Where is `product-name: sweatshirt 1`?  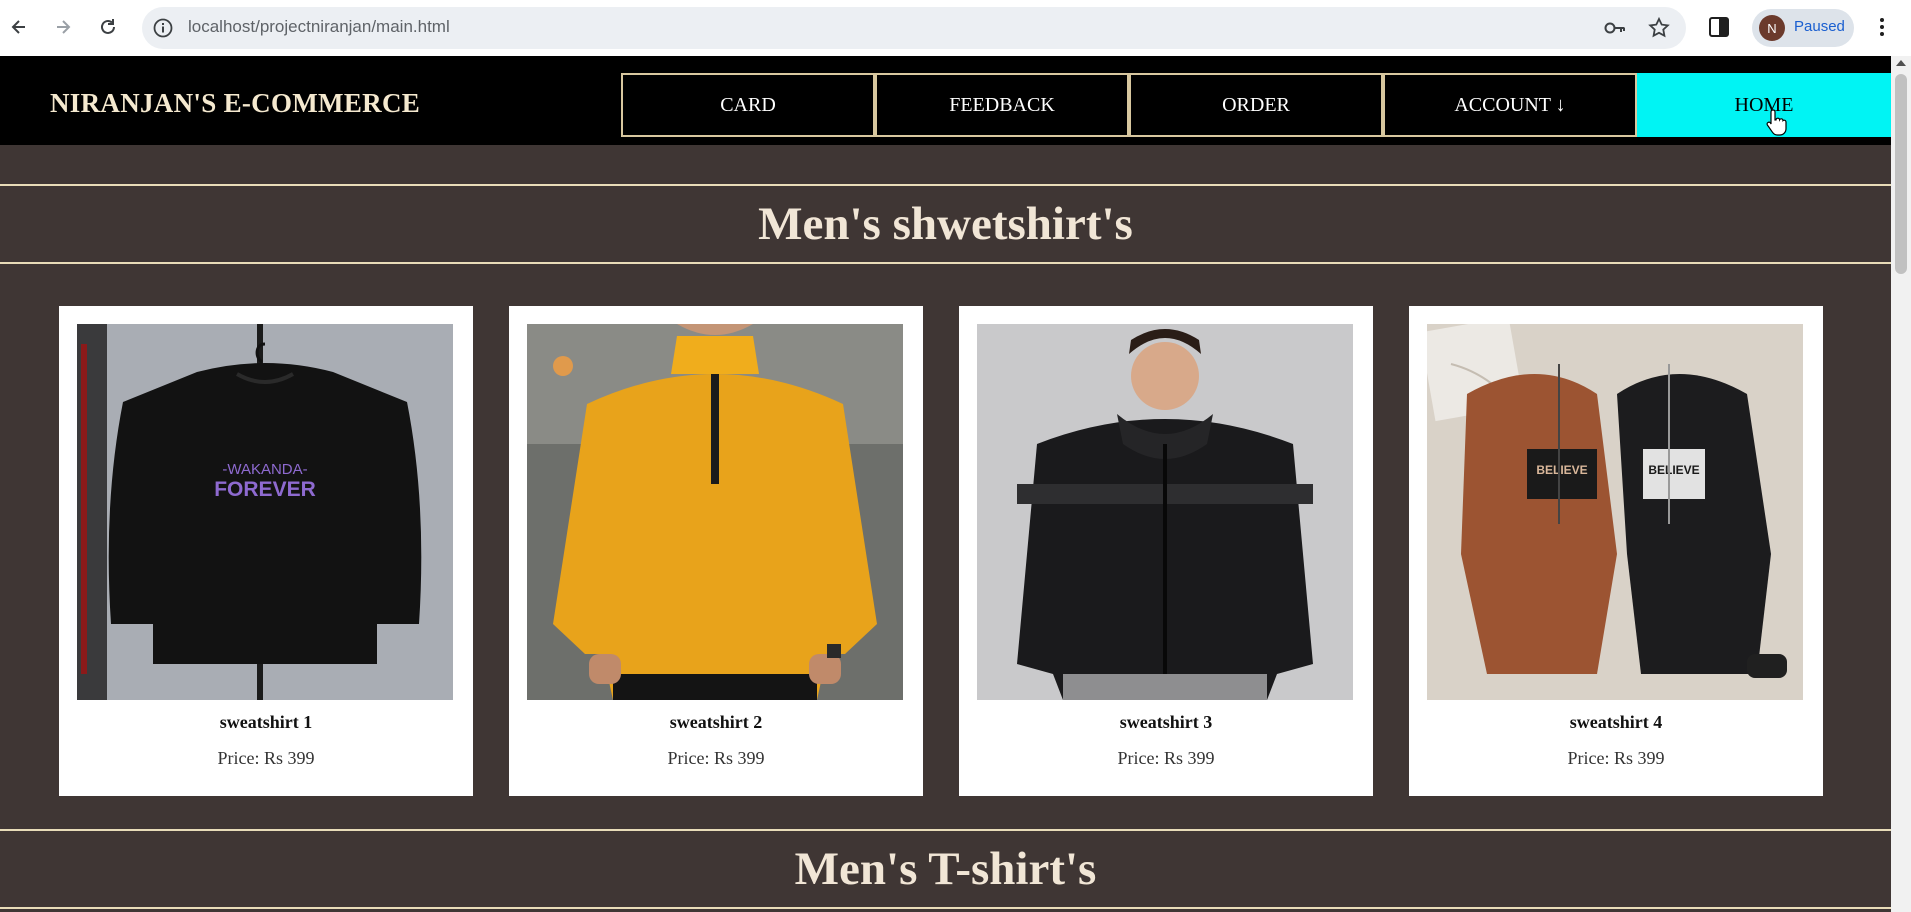
product-name: sweatshirt 1 is located at coordinates (266, 722).